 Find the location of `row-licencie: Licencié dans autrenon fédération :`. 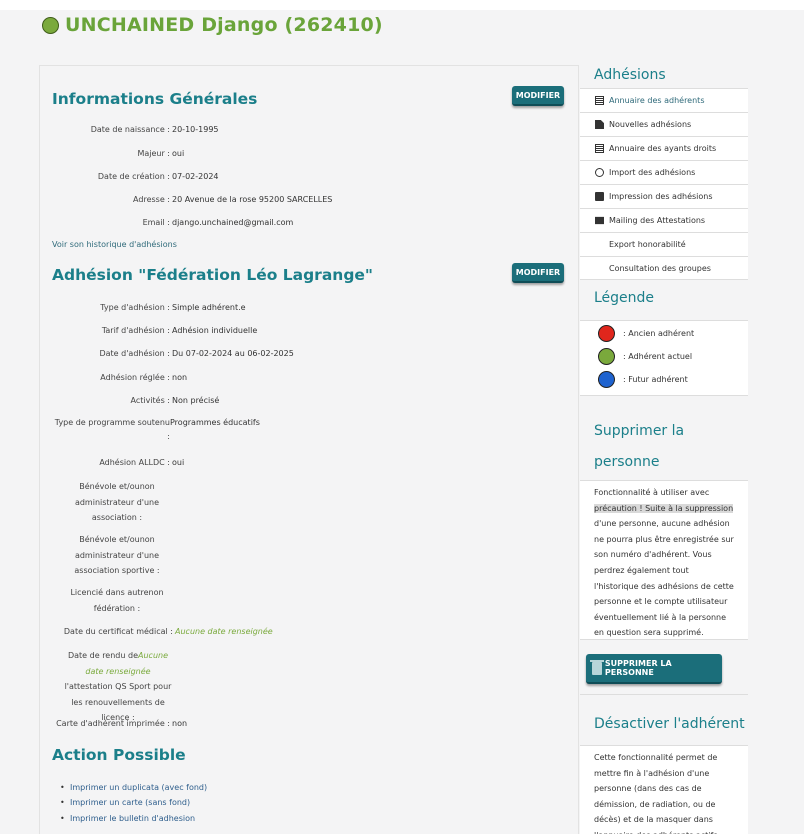

row-licencie: Licencié dans autrenon fédération : is located at coordinates (105, 600).